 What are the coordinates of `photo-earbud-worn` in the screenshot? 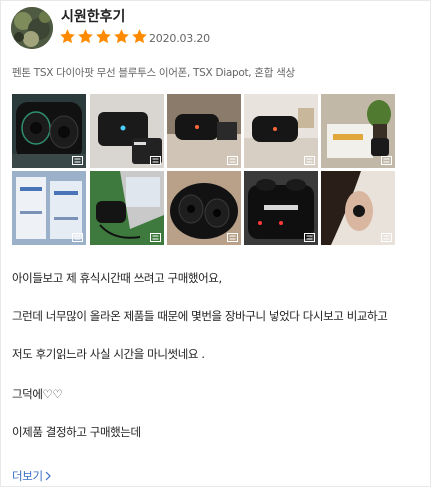 It's located at (358, 208).